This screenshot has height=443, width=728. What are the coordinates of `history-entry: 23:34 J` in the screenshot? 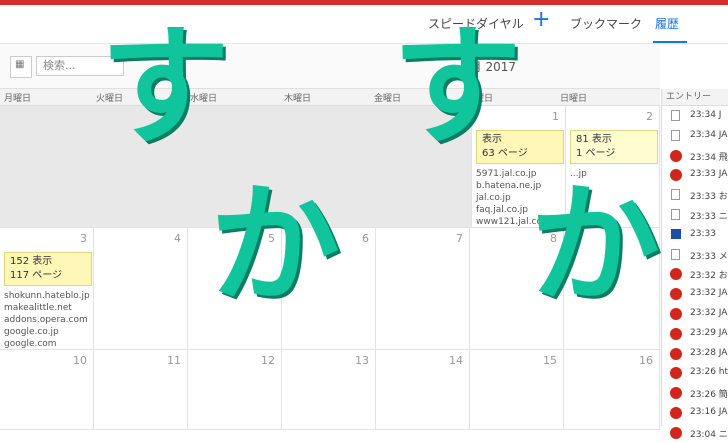 It's located at (695, 116).